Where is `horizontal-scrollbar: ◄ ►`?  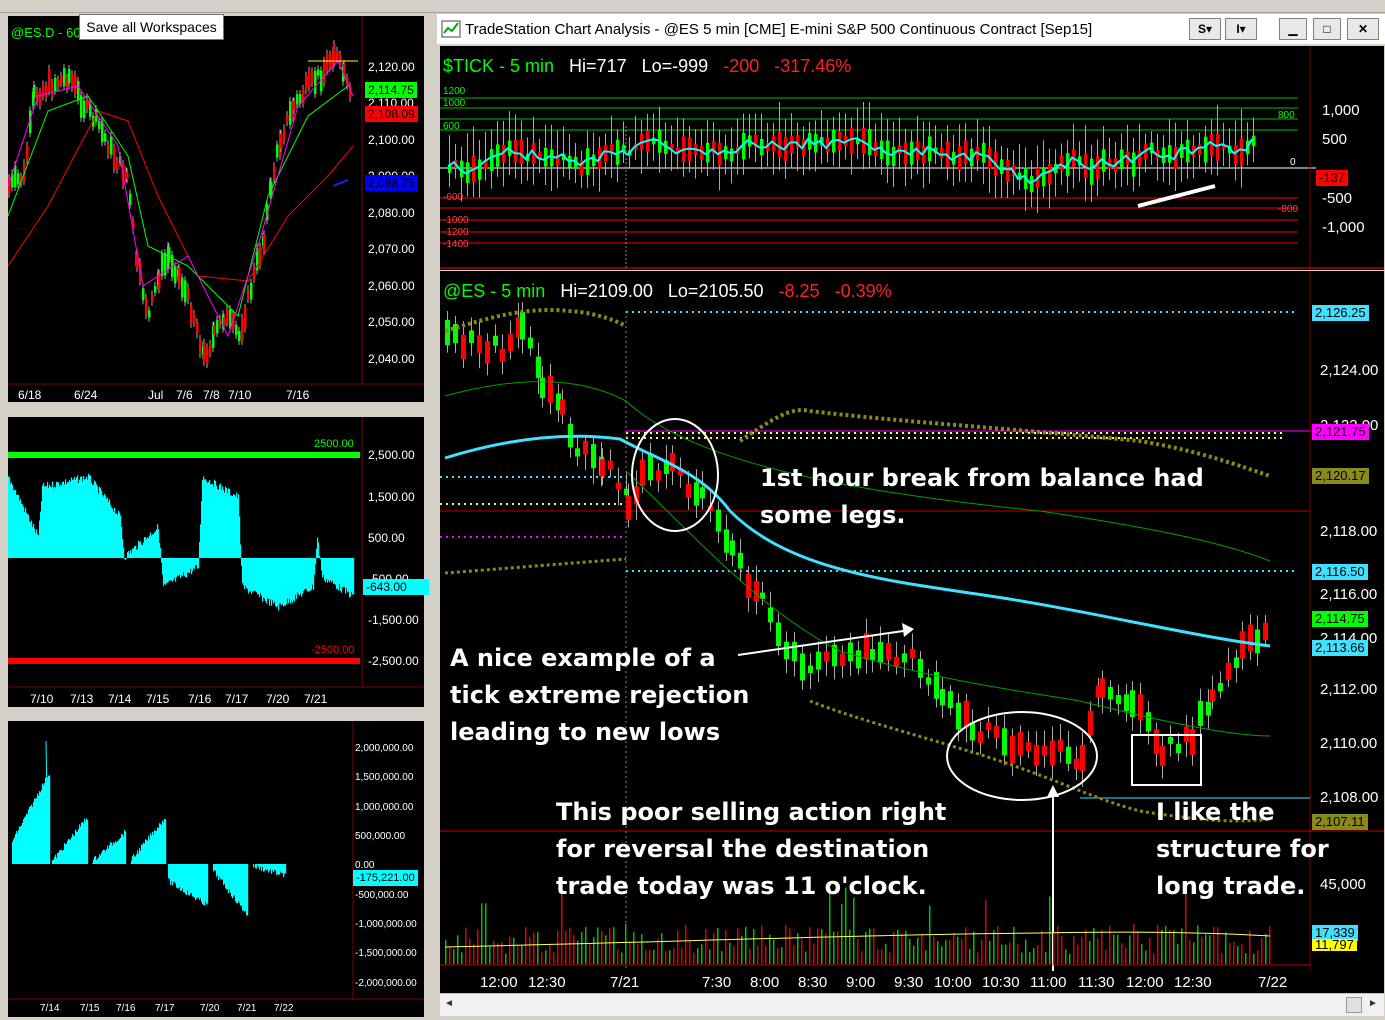
horizontal-scrollbar: ◄ ► is located at coordinates (912, 1004).